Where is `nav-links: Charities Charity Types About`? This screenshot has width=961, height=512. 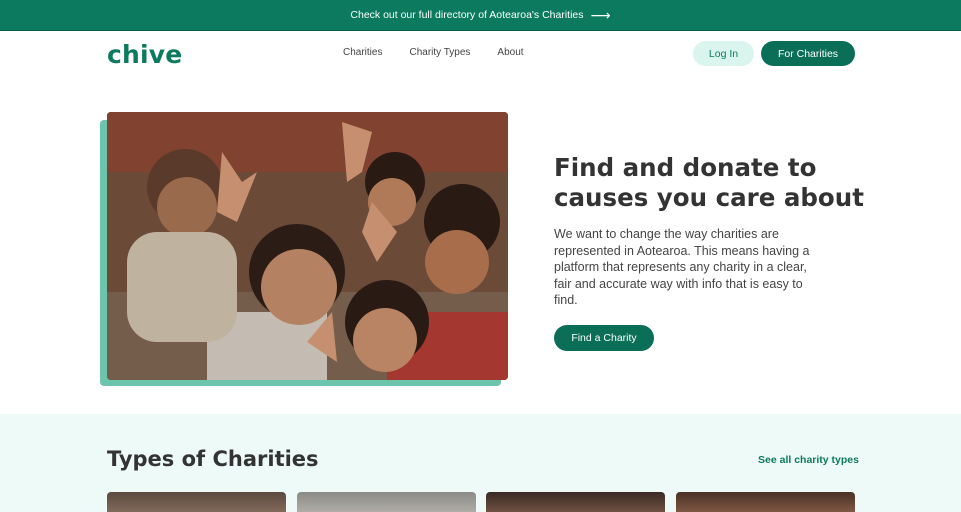
nav-links: Charities Charity Types About is located at coordinates (433, 52).